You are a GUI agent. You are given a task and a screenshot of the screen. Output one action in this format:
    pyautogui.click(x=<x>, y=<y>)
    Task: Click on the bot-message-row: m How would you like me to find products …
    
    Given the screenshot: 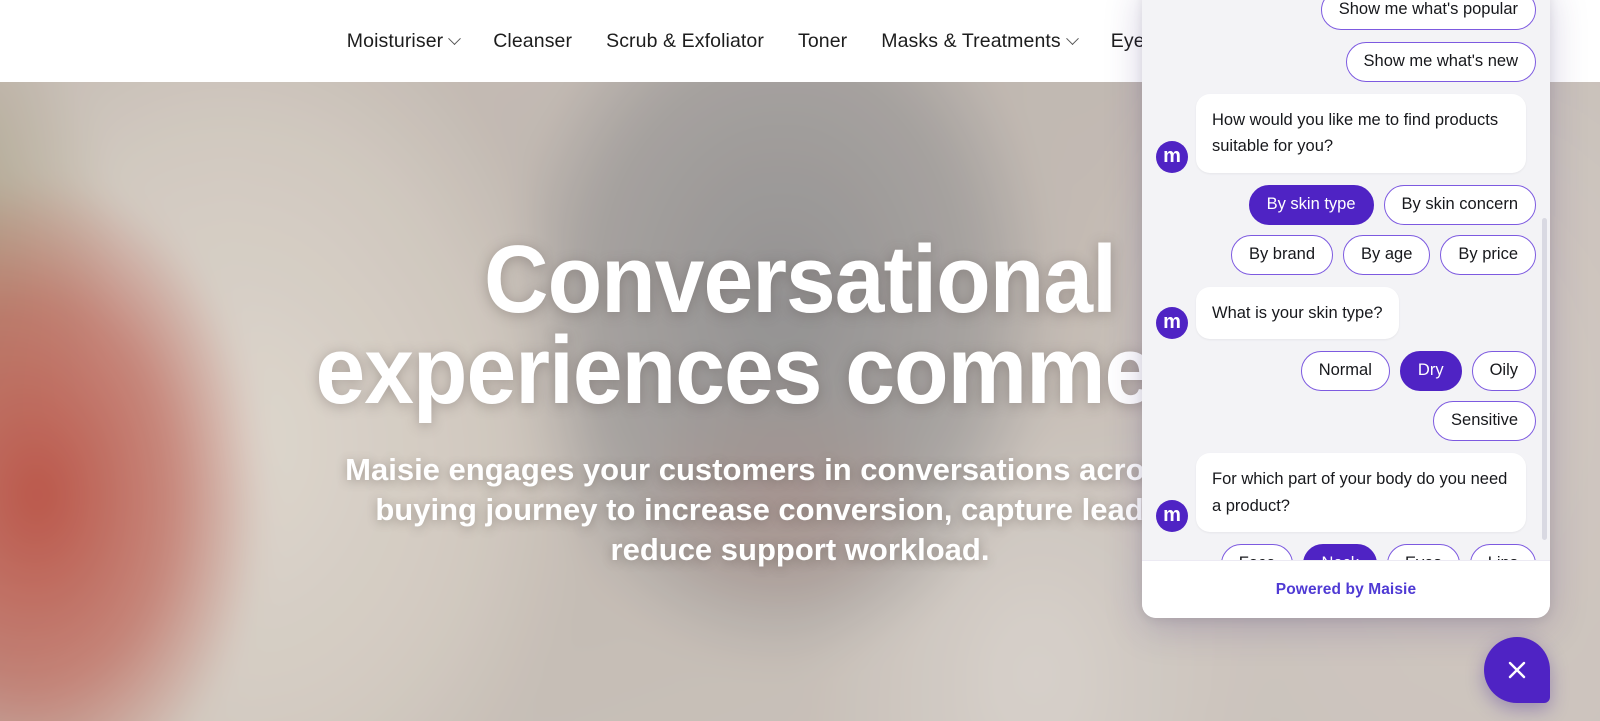 What is the action you would take?
    pyautogui.click(x=1346, y=133)
    